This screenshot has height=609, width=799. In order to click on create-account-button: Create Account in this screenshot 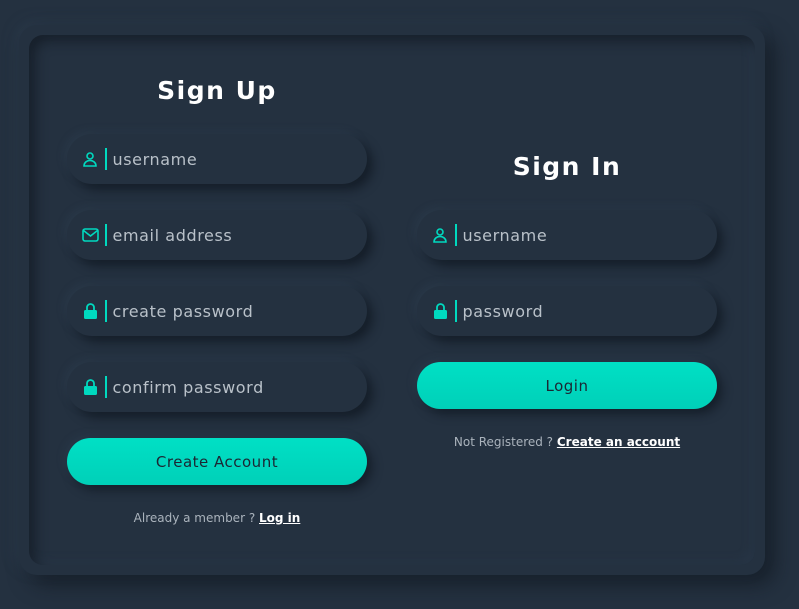, I will do `click(217, 461)`.